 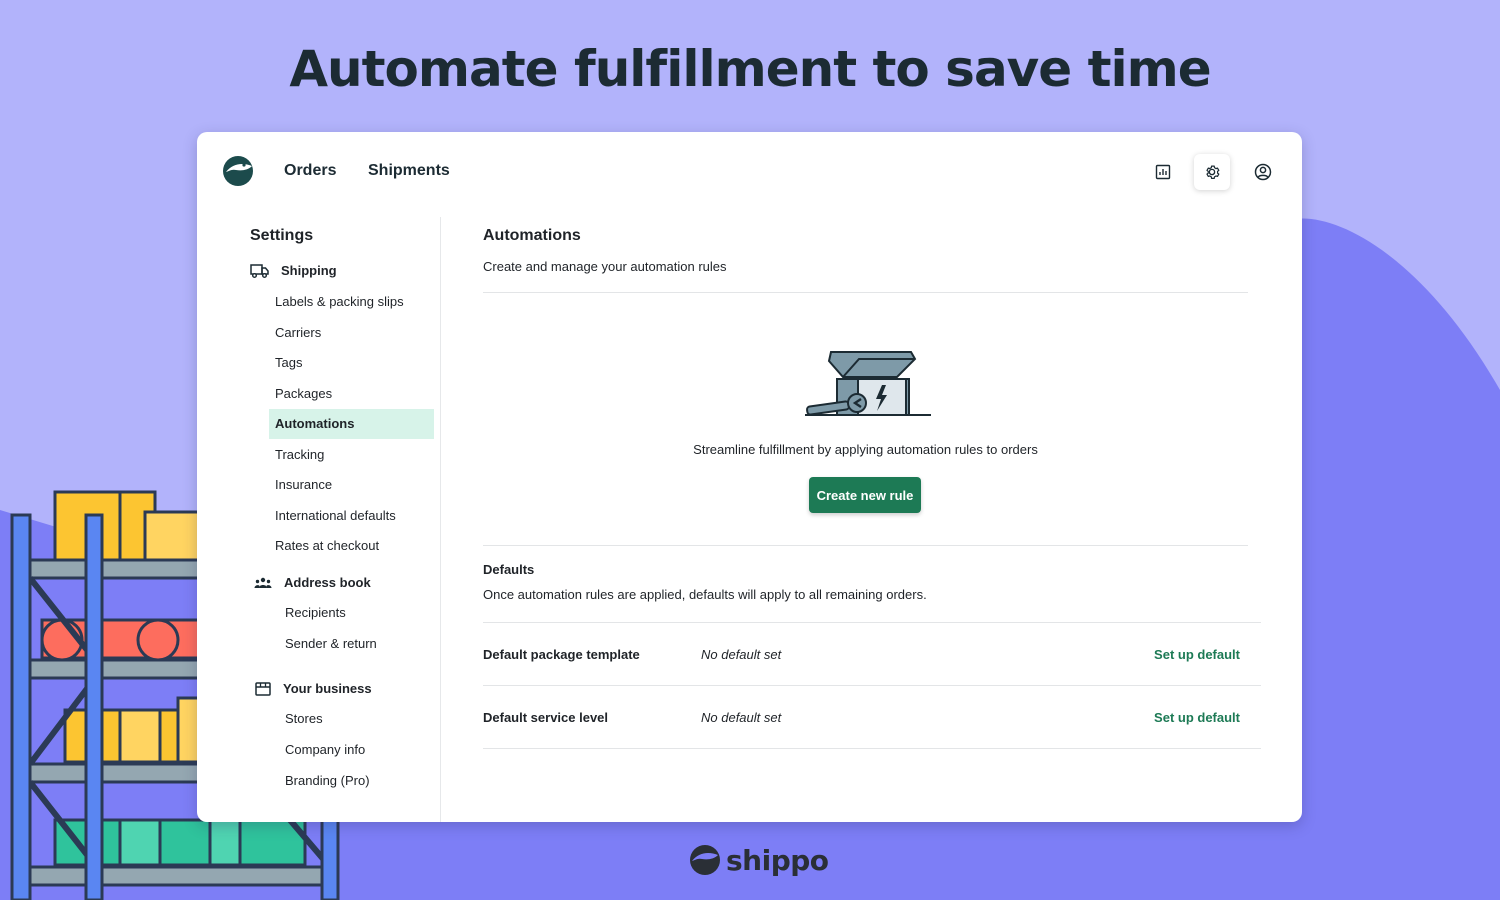 I want to click on sidebar-section-address-book: Address book, so click(x=312, y=582).